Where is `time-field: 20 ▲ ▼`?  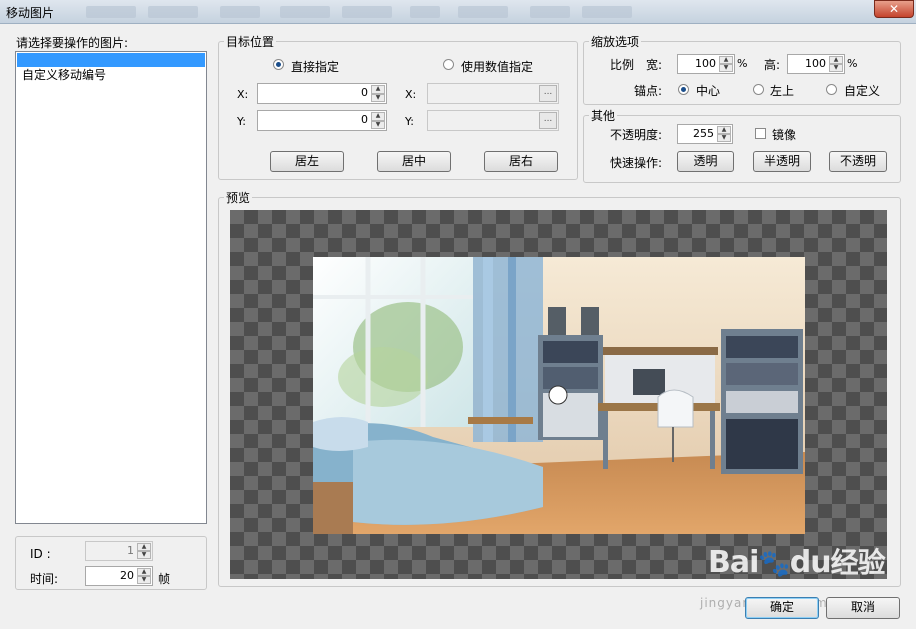 time-field: 20 ▲ ▼ is located at coordinates (119, 576).